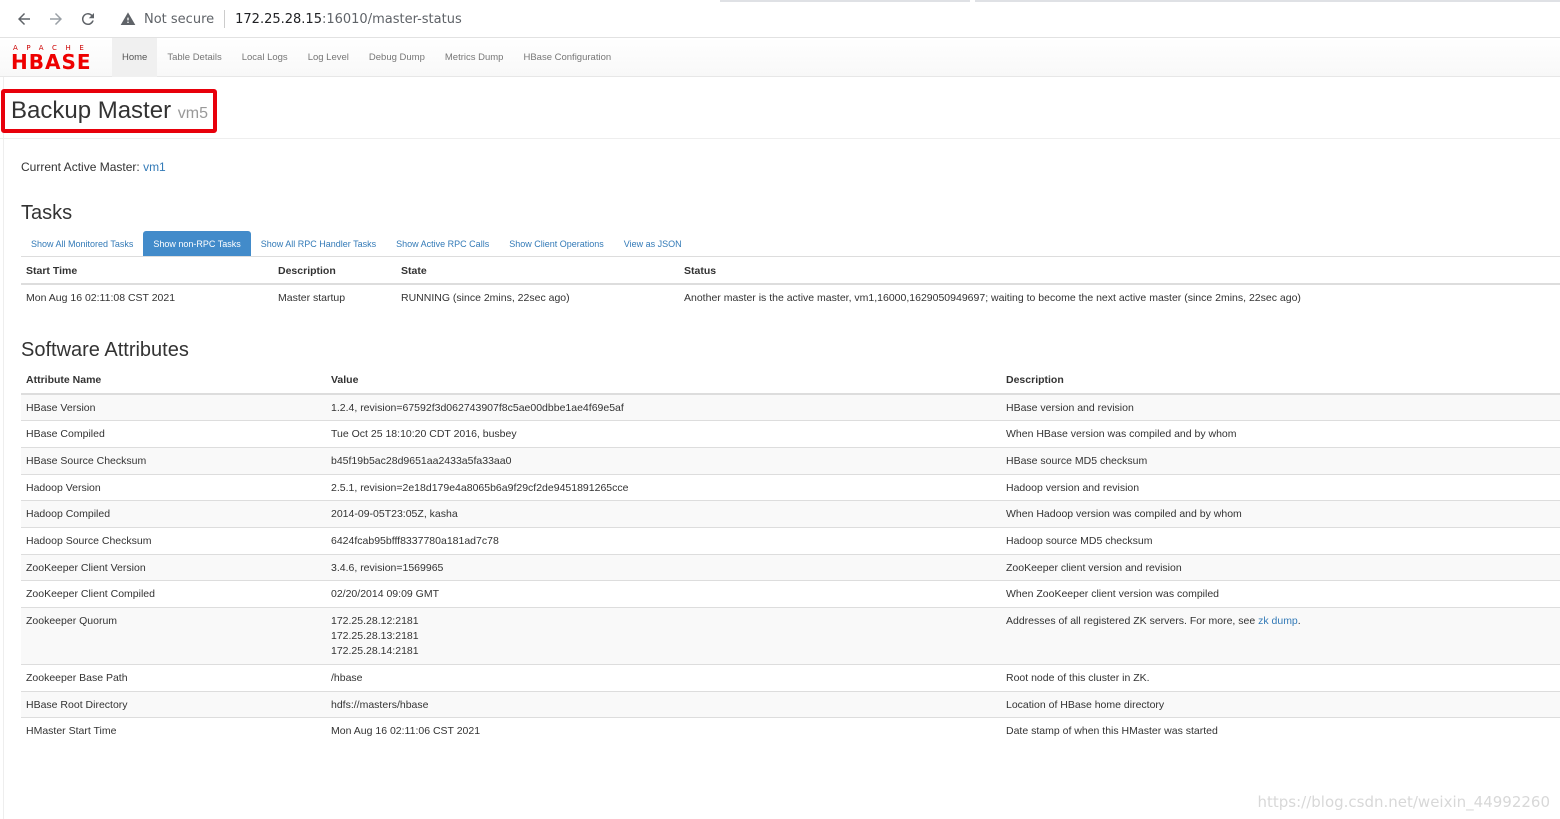 The width and height of the screenshot is (1560, 819). I want to click on attribute-name: HMaster Start Time, so click(173, 731).